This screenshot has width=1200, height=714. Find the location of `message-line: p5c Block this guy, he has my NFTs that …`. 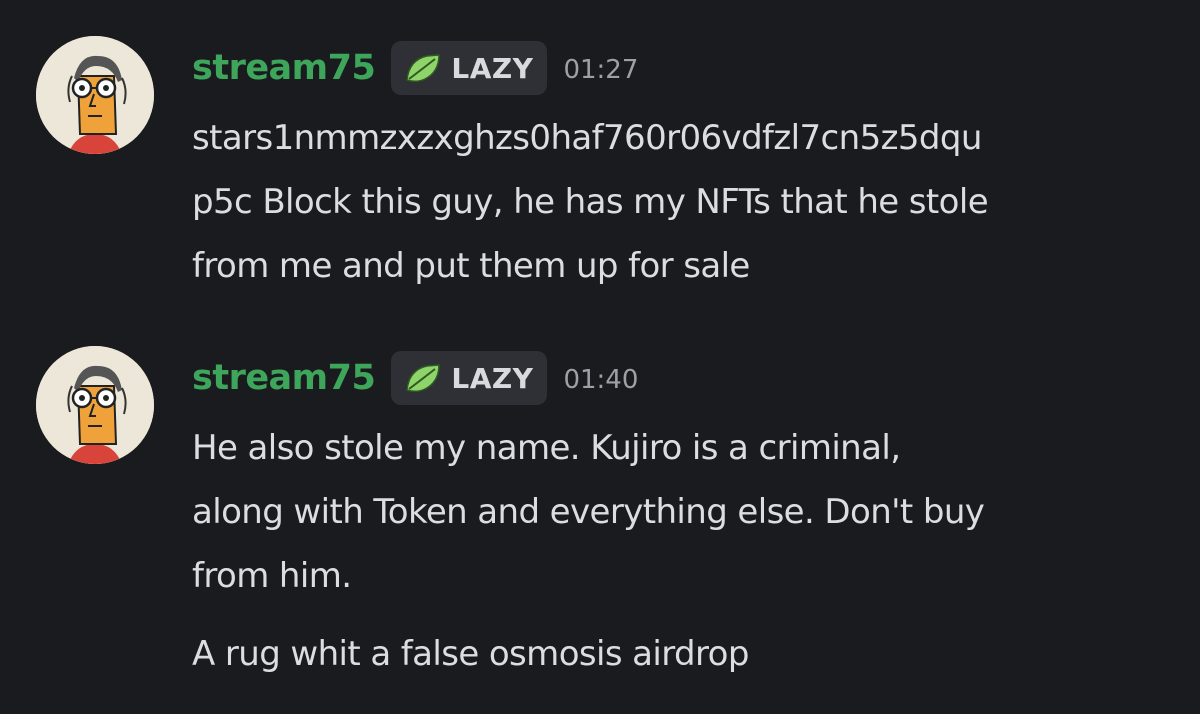

message-line: p5c Block this guy, he has my NFTs that … is located at coordinates (590, 202).